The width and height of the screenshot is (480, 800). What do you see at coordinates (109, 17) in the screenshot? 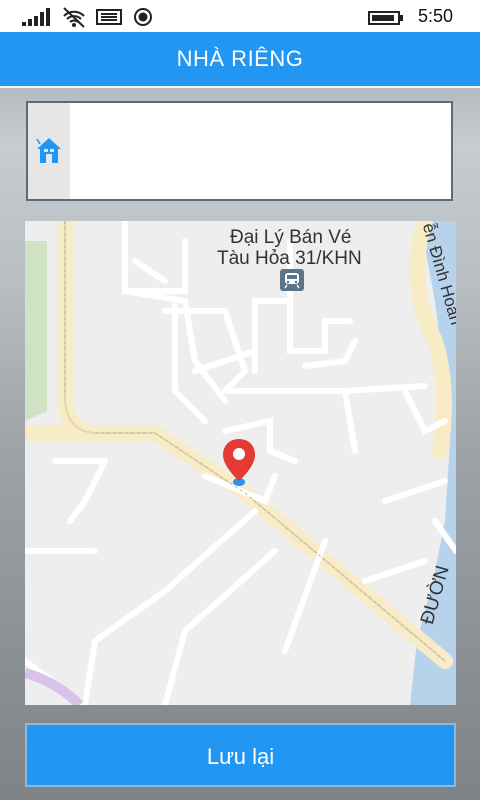
I see `message-icon` at bounding box center [109, 17].